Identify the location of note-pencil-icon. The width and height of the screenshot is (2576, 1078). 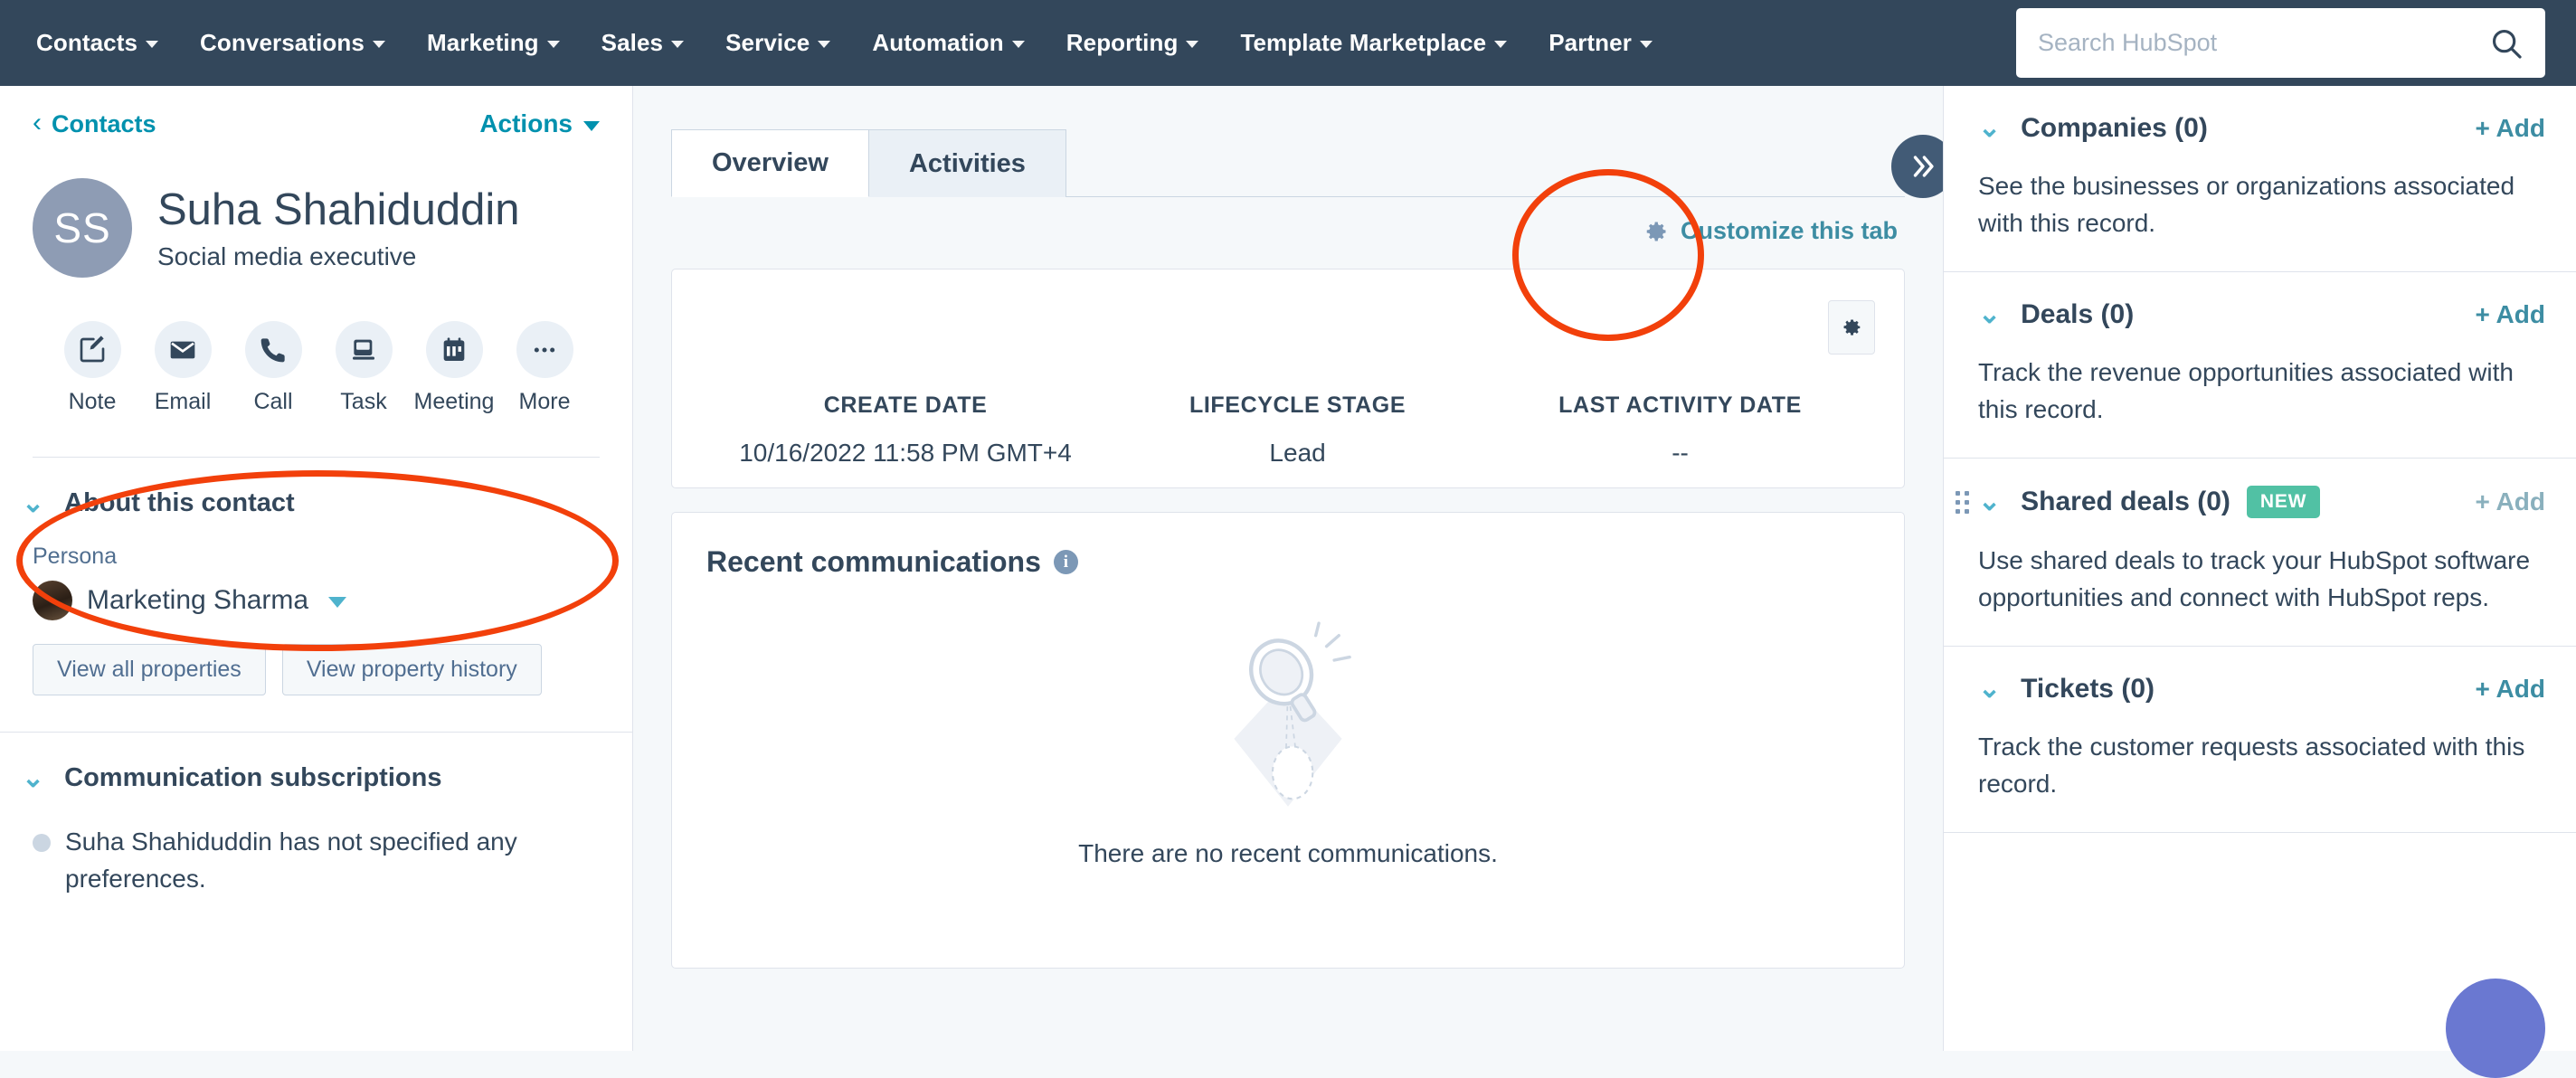
(92, 350).